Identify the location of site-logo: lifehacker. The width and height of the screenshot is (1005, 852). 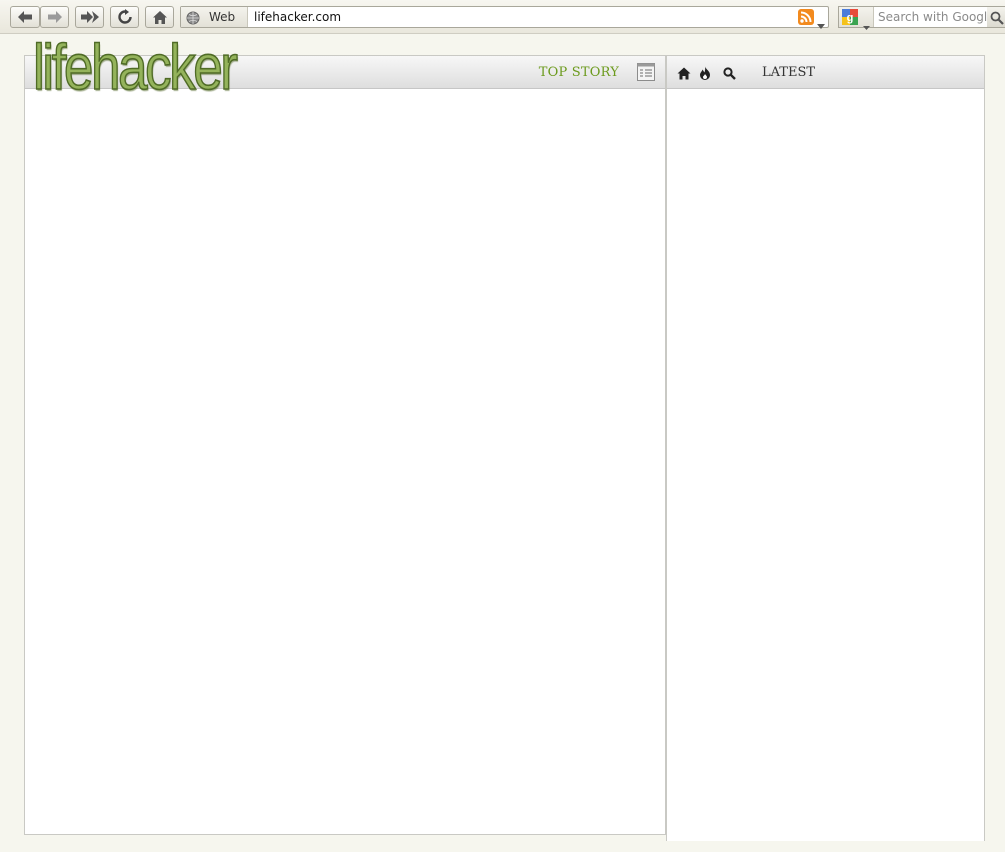
(135, 67).